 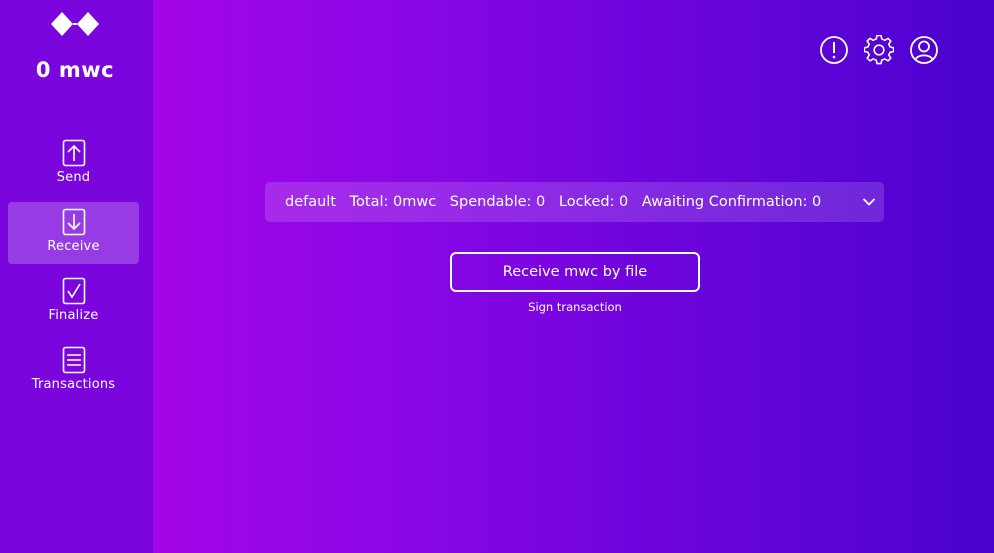 What do you see at coordinates (869, 202) in the screenshot?
I see `chevron-down-icon` at bounding box center [869, 202].